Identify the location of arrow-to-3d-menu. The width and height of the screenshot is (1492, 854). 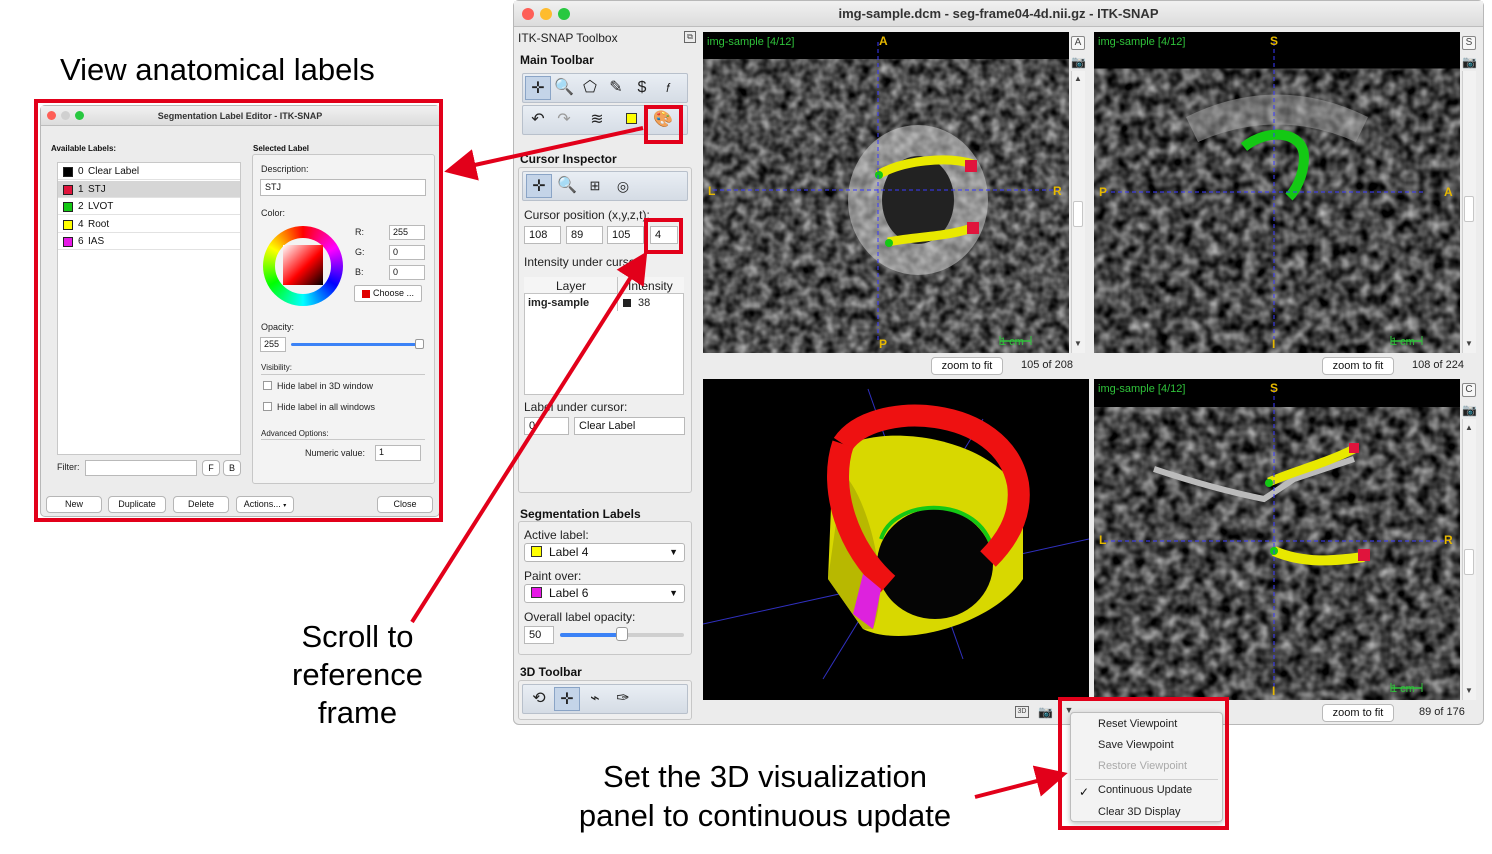
(1021, 782).